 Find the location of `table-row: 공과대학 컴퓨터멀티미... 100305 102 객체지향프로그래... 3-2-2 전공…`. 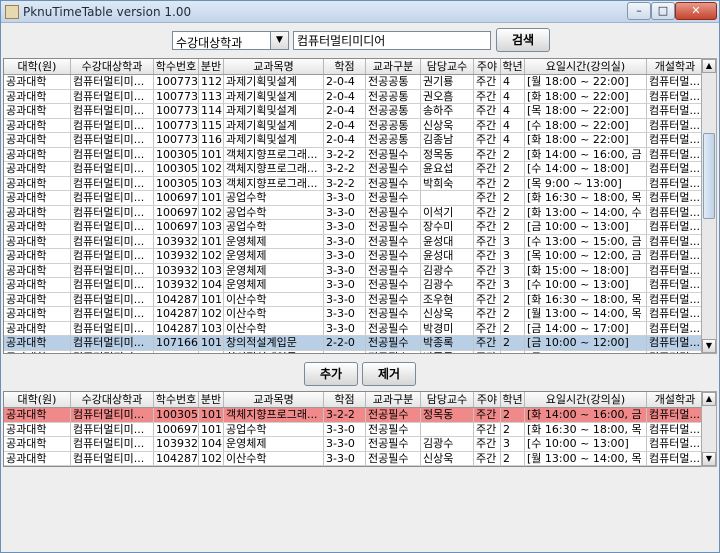

table-row: 공과대학 컴퓨터멀티미... 100305 102 객체지향프로그래... 3-2-2 전공… is located at coordinates (353, 169).